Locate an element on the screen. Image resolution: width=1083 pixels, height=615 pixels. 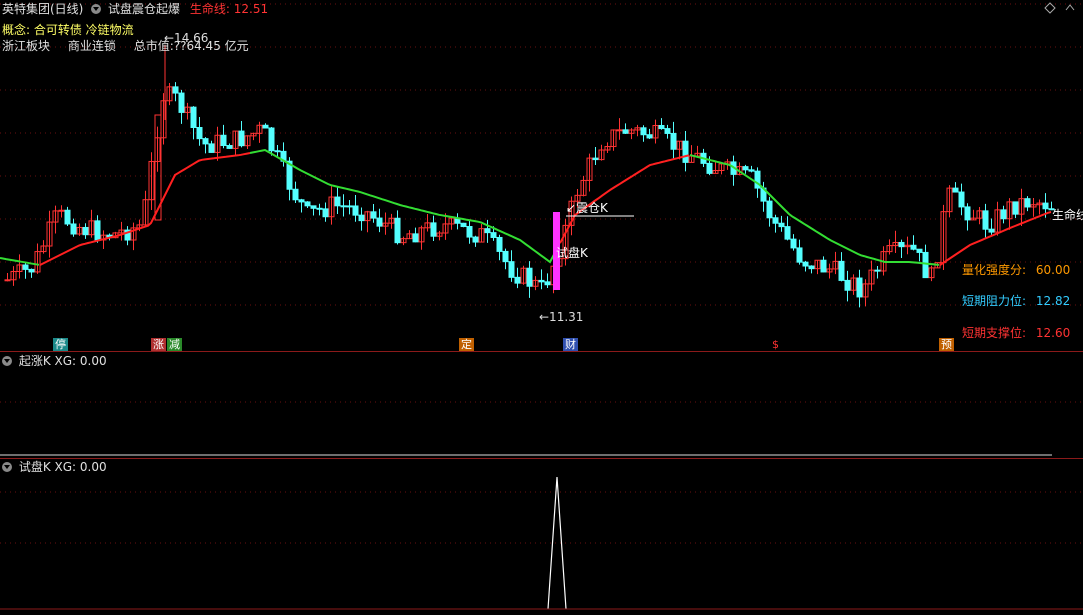
support-level: 短期支撑位: 12.60 is located at coordinates (1016, 332).